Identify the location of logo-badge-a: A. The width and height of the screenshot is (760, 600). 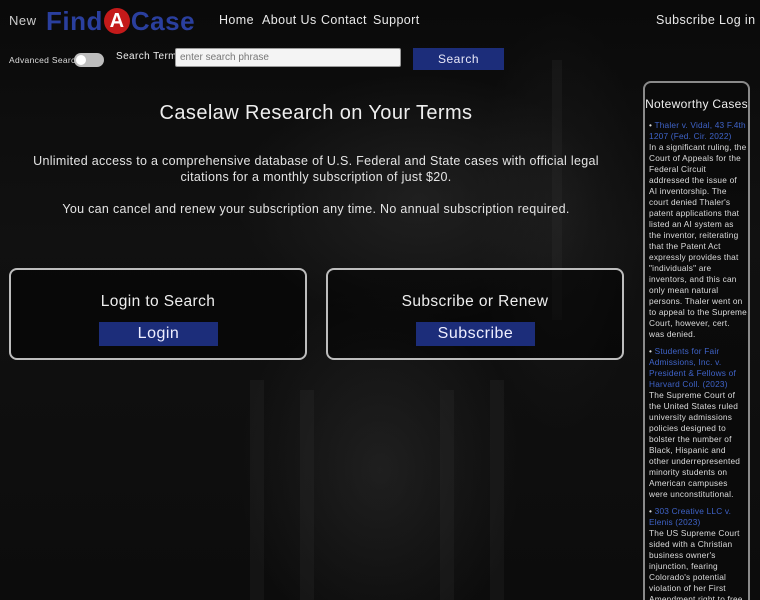
(116, 21).